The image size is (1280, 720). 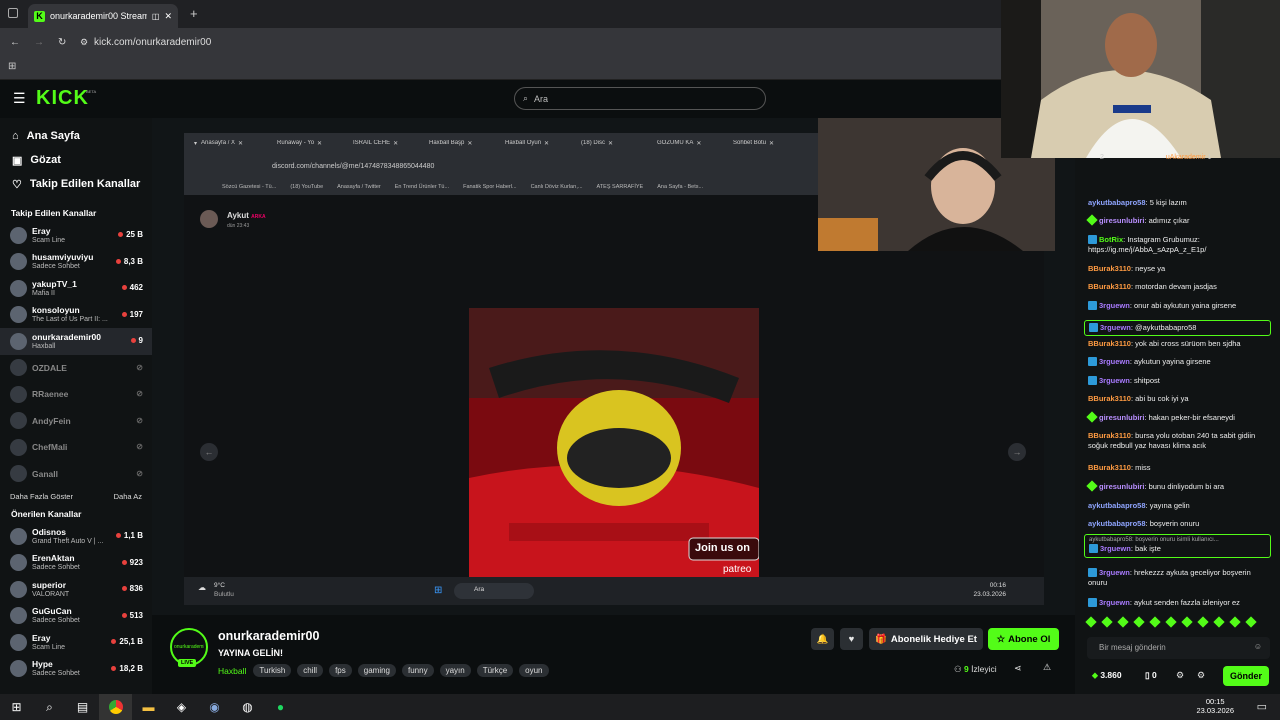 I want to click on tab-mute-icon: ◫, so click(x=156, y=16).